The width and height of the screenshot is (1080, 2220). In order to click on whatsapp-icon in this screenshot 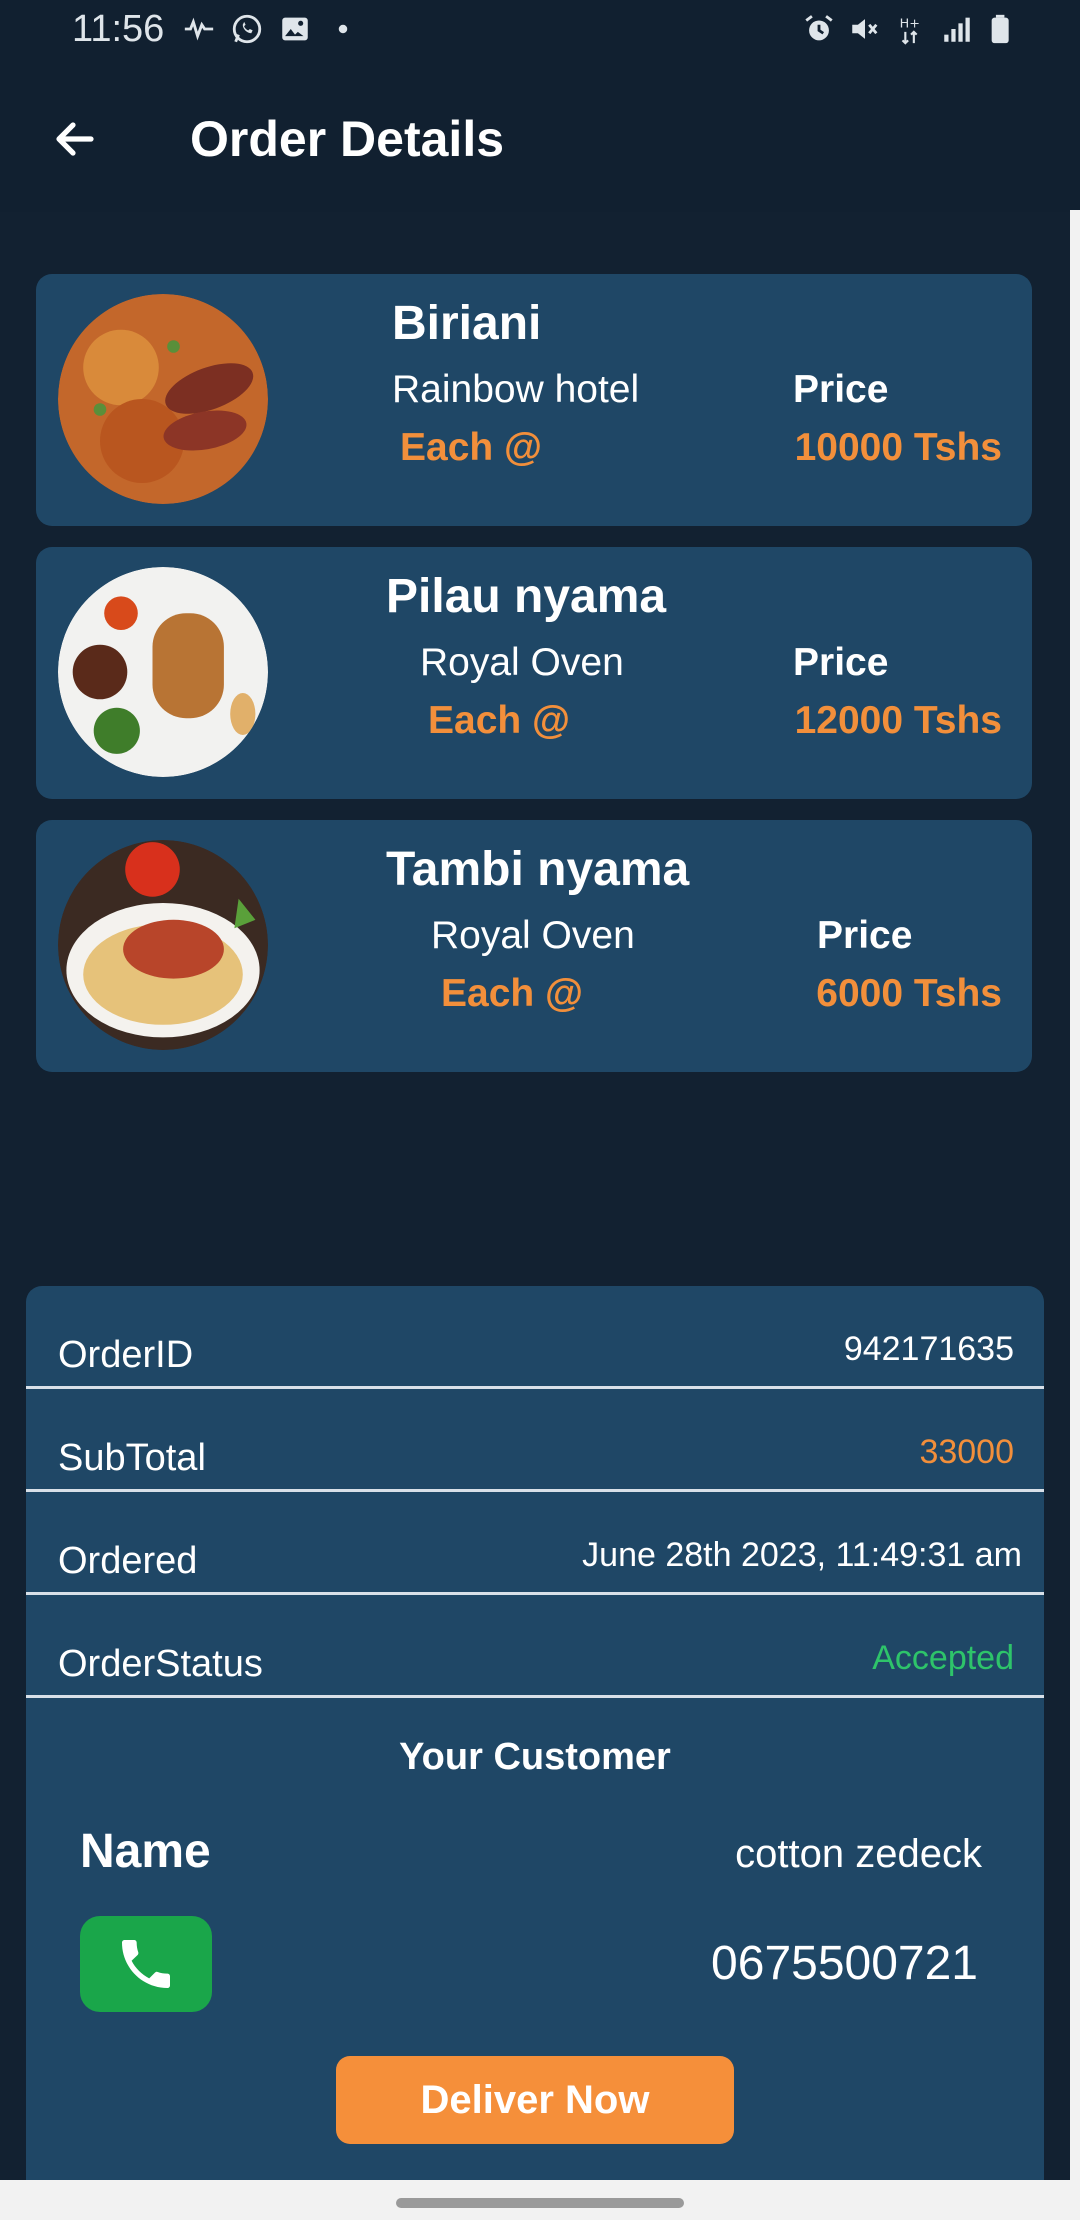, I will do `click(247, 29)`.